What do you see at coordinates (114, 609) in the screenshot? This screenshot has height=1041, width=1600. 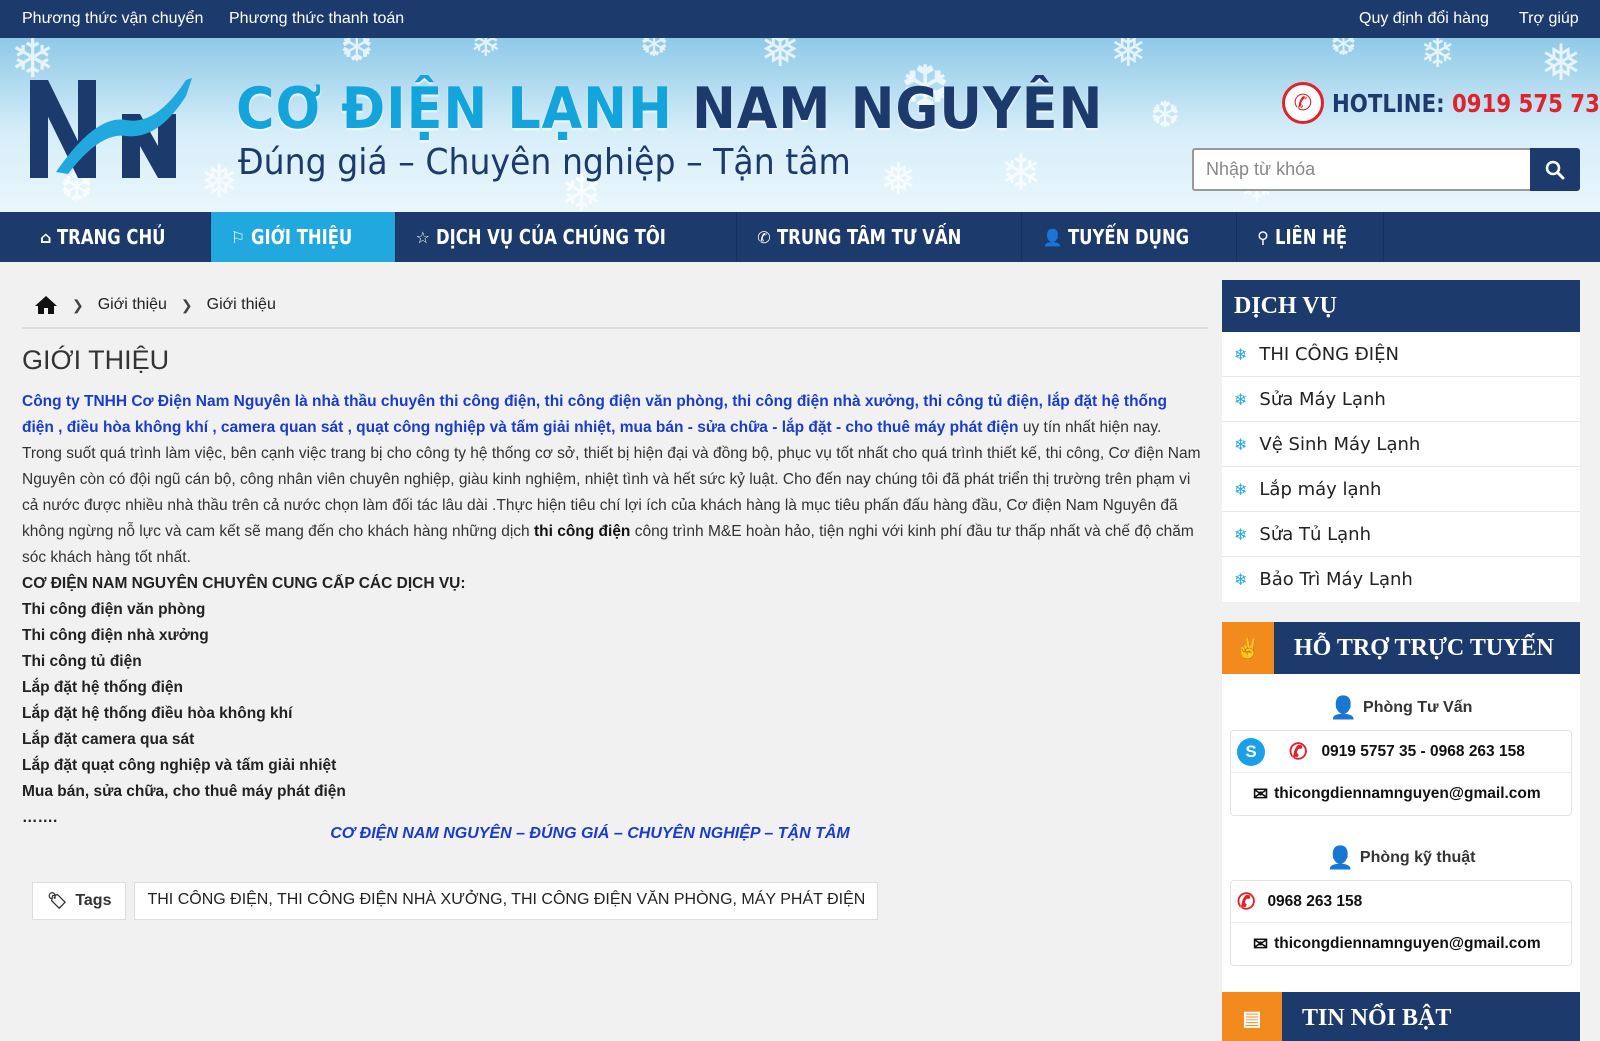 I see `service-item: Thi công điện văn phòng` at bounding box center [114, 609].